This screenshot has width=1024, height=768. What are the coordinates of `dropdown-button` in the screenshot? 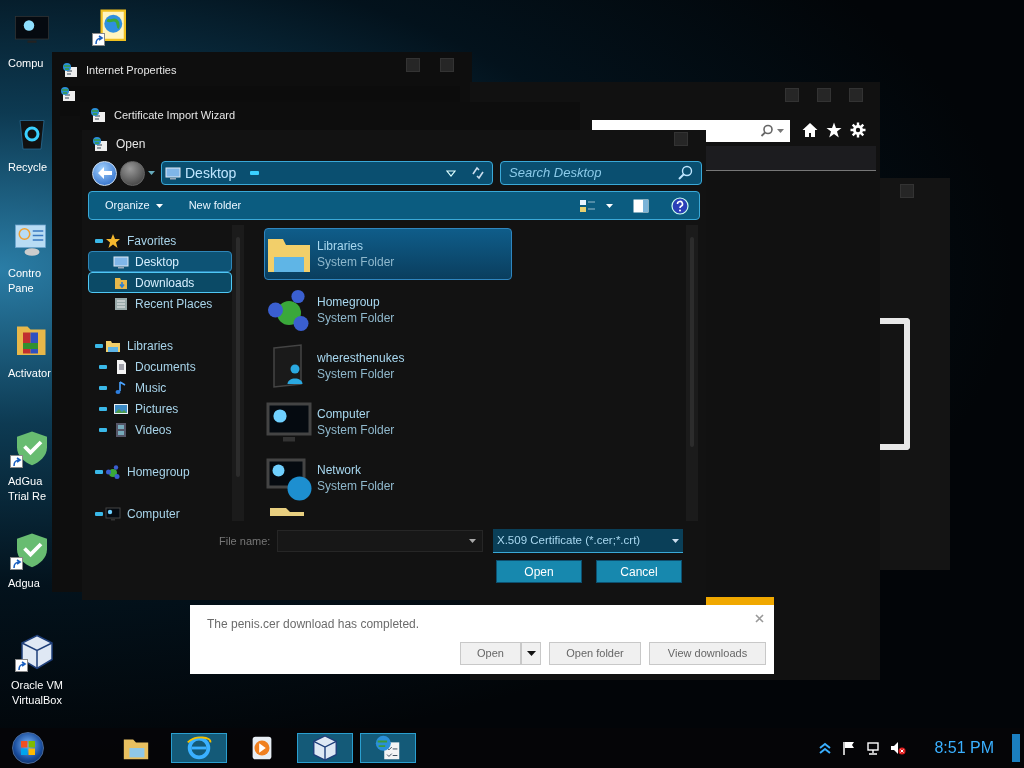 It's located at (531, 653).